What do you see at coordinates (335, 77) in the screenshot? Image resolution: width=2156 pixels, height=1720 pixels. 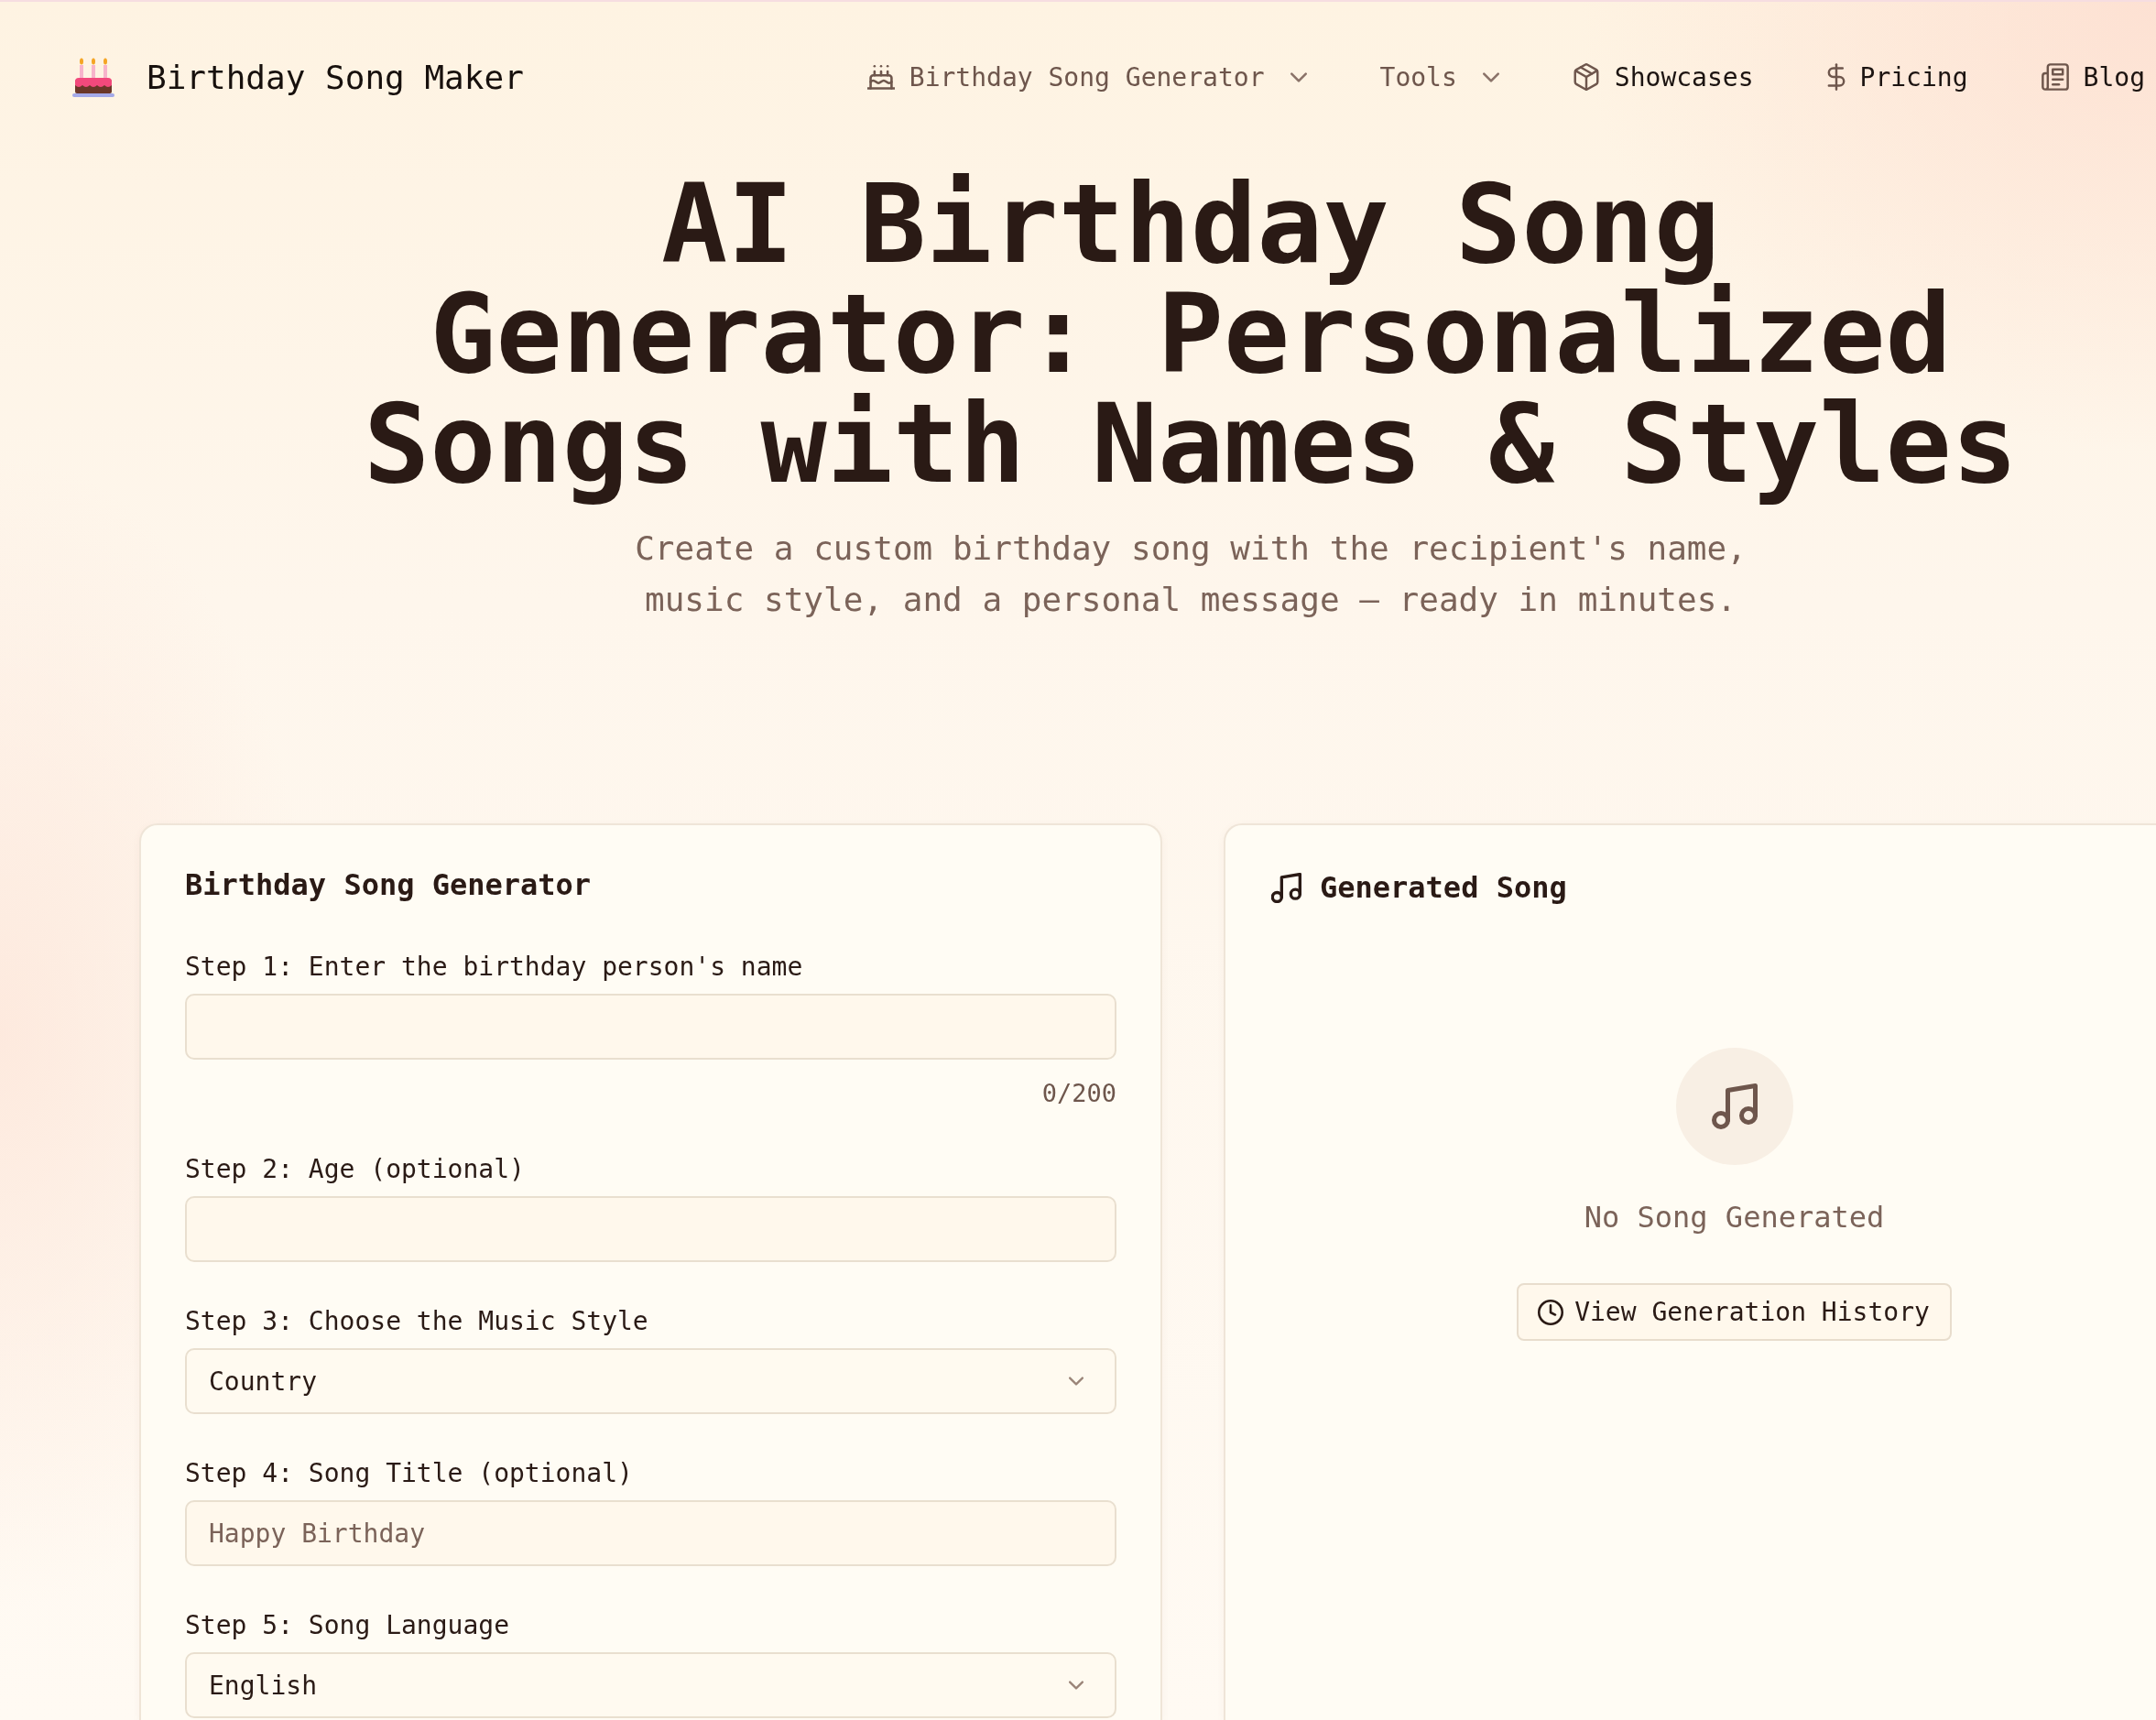 I see `brand-name: Birthday Song Maker` at bounding box center [335, 77].